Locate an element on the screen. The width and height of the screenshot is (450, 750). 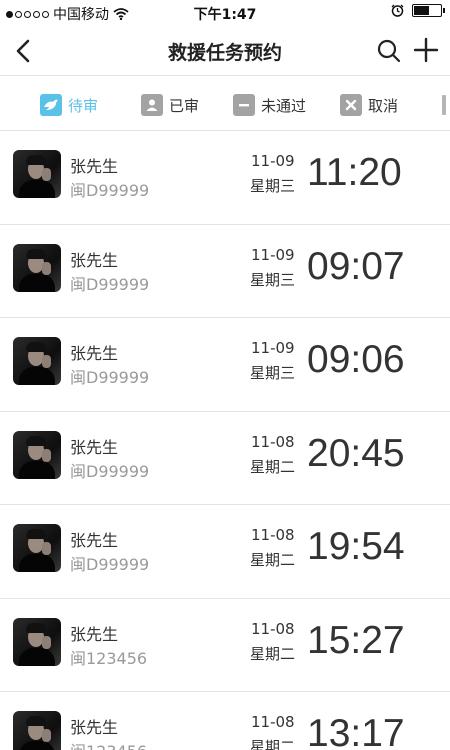
status-time: 下午1:47 is located at coordinates (225, 15).